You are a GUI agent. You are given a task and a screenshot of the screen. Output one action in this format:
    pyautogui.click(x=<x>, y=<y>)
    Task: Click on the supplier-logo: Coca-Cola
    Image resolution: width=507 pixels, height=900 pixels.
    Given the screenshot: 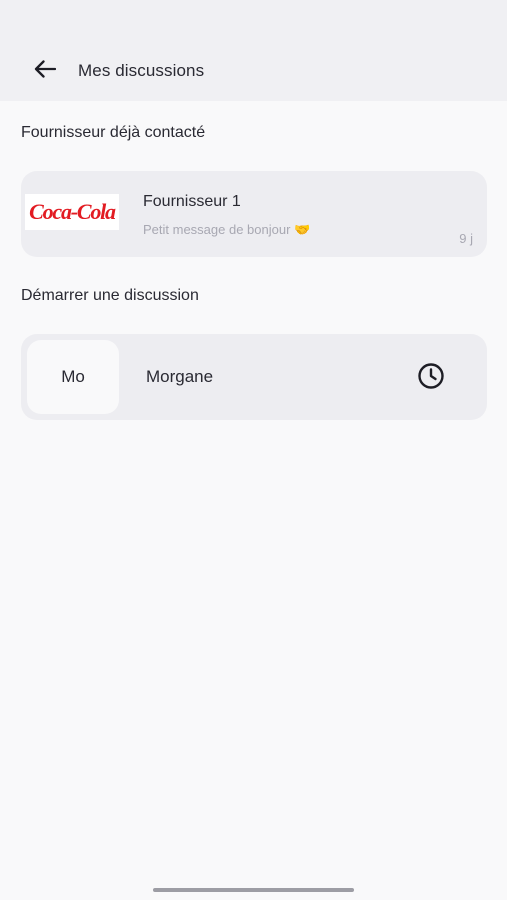 What is the action you would take?
    pyautogui.click(x=72, y=212)
    